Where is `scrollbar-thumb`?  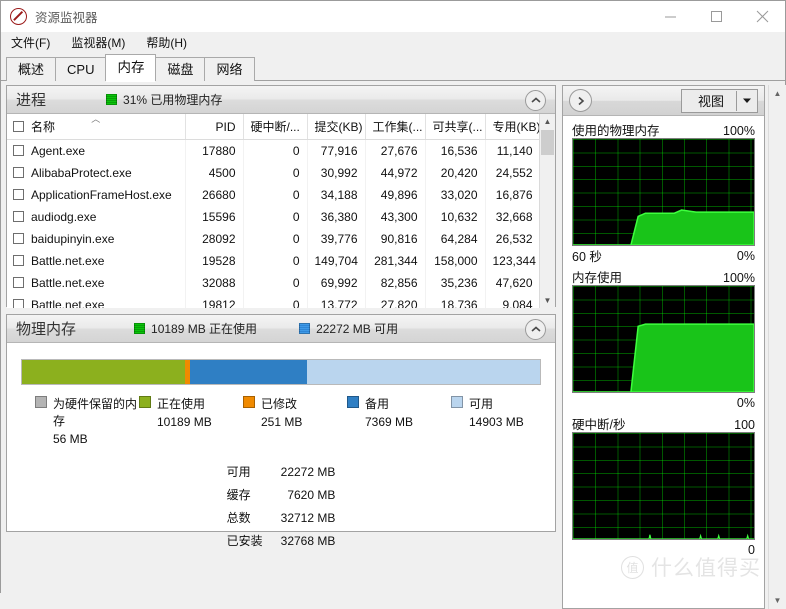
scrollbar-thumb is located at coordinates (547, 142).